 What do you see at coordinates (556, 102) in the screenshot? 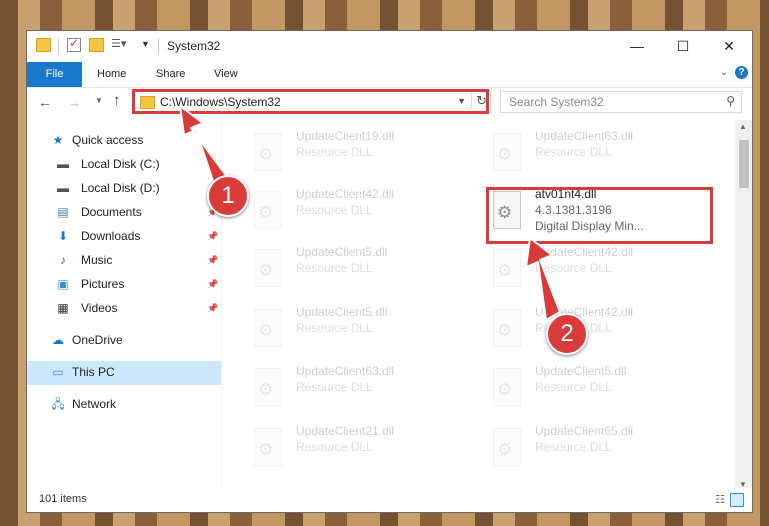
I see `search-placeholder: Search System32` at bounding box center [556, 102].